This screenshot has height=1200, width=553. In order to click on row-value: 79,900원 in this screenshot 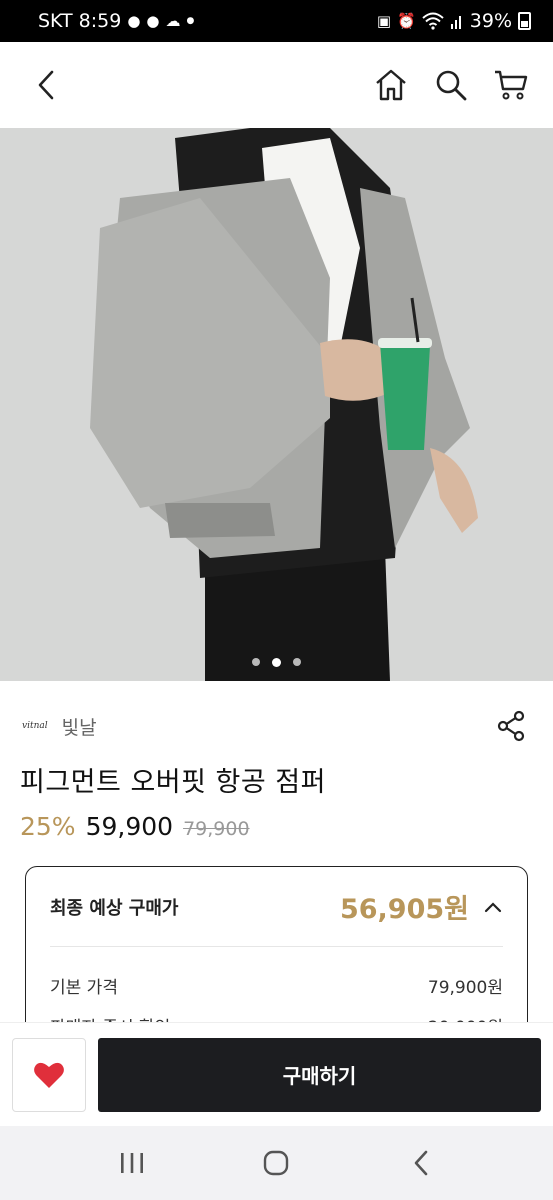, I will do `click(465, 987)`.